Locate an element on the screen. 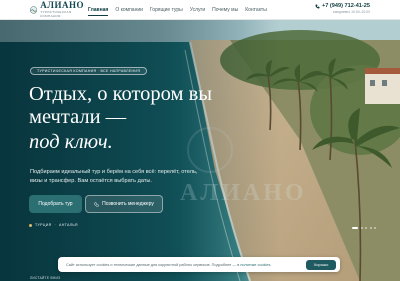 This screenshot has height=281, width=400. cookie-message-end: . is located at coordinates (271, 264).